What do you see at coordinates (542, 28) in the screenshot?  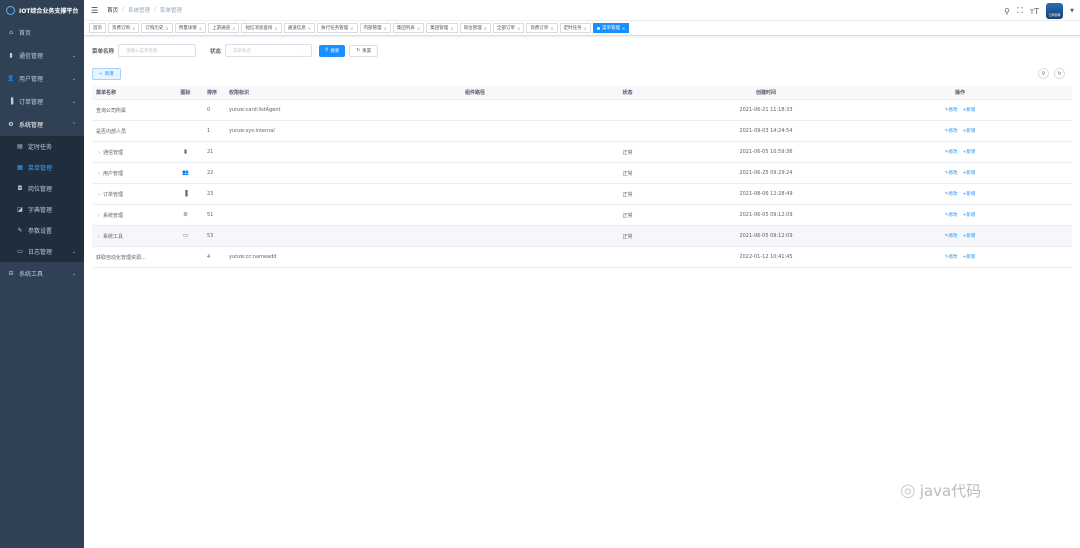 I see `tag-item: 资费订单 ×` at bounding box center [542, 28].